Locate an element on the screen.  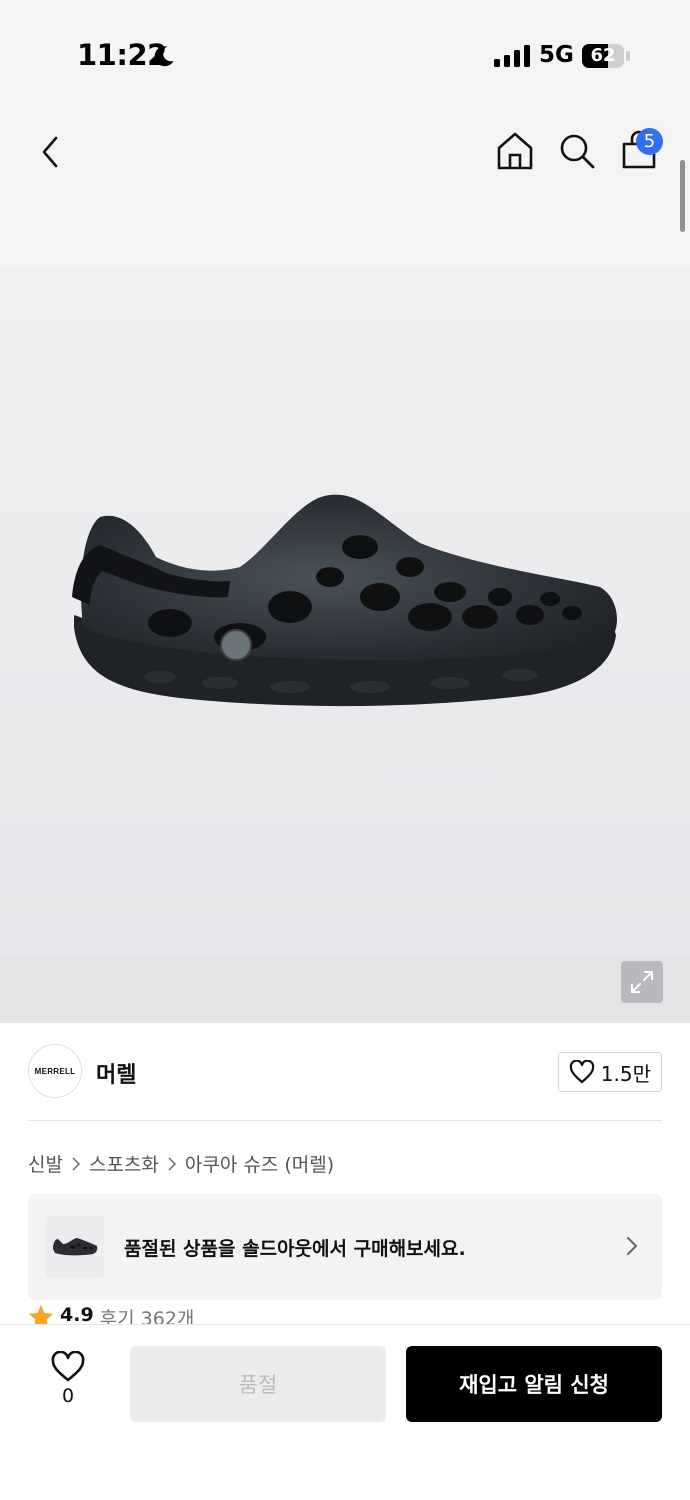
battery-nub is located at coordinates (628, 56).